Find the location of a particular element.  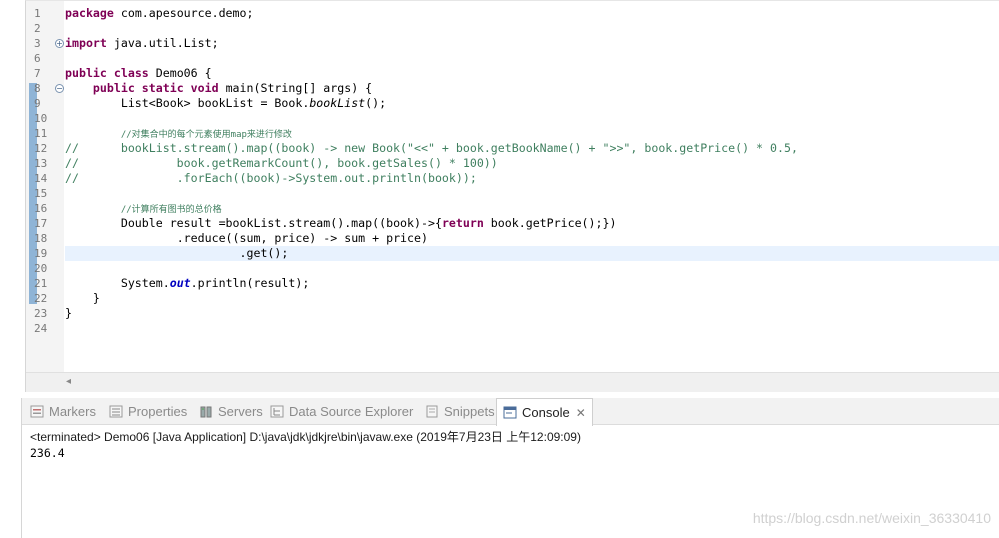

line-number: 20 is located at coordinates (41, 268).